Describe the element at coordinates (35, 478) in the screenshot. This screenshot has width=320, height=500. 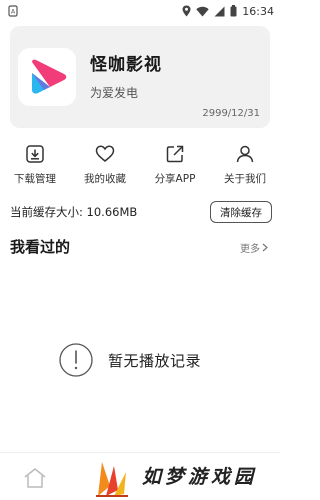
I see `home-icon` at that location.